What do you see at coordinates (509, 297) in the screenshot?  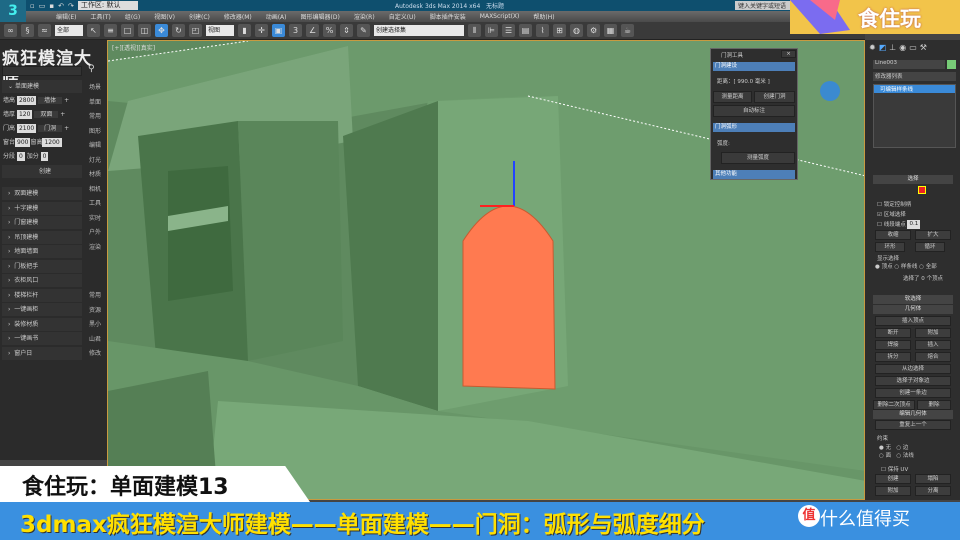 I see `door-opening` at bounding box center [509, 297].